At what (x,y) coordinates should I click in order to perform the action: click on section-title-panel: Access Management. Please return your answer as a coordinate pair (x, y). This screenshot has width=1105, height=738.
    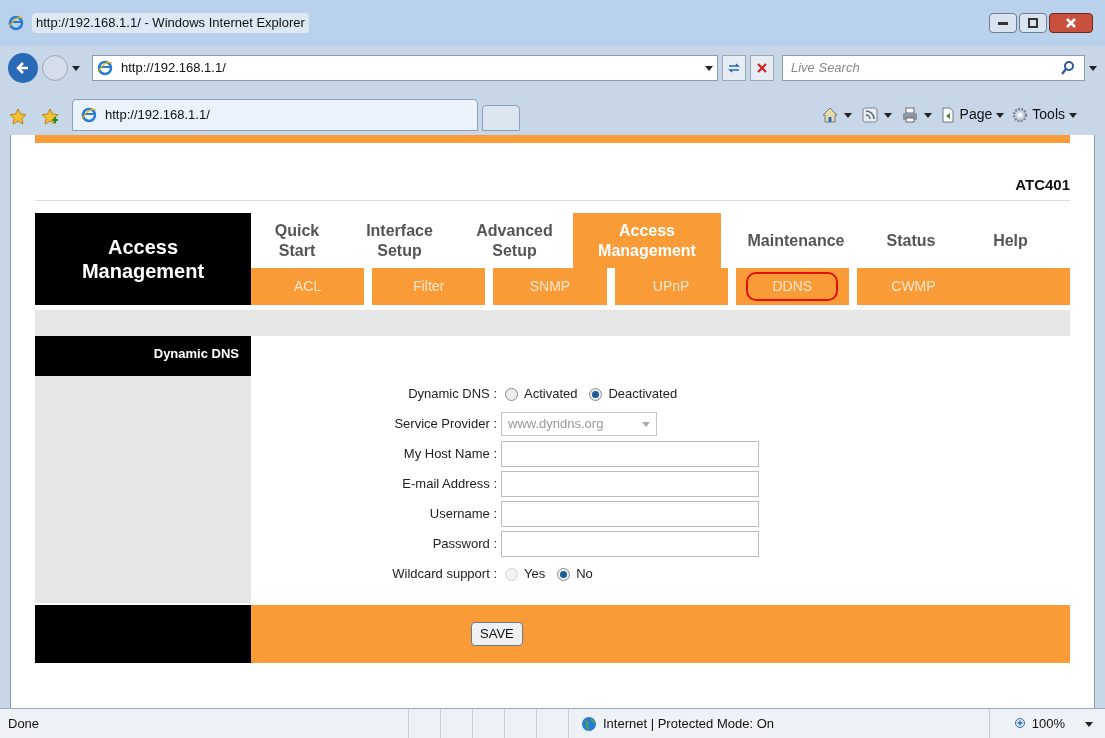
    Looking at the image, I should click on (143, 259).